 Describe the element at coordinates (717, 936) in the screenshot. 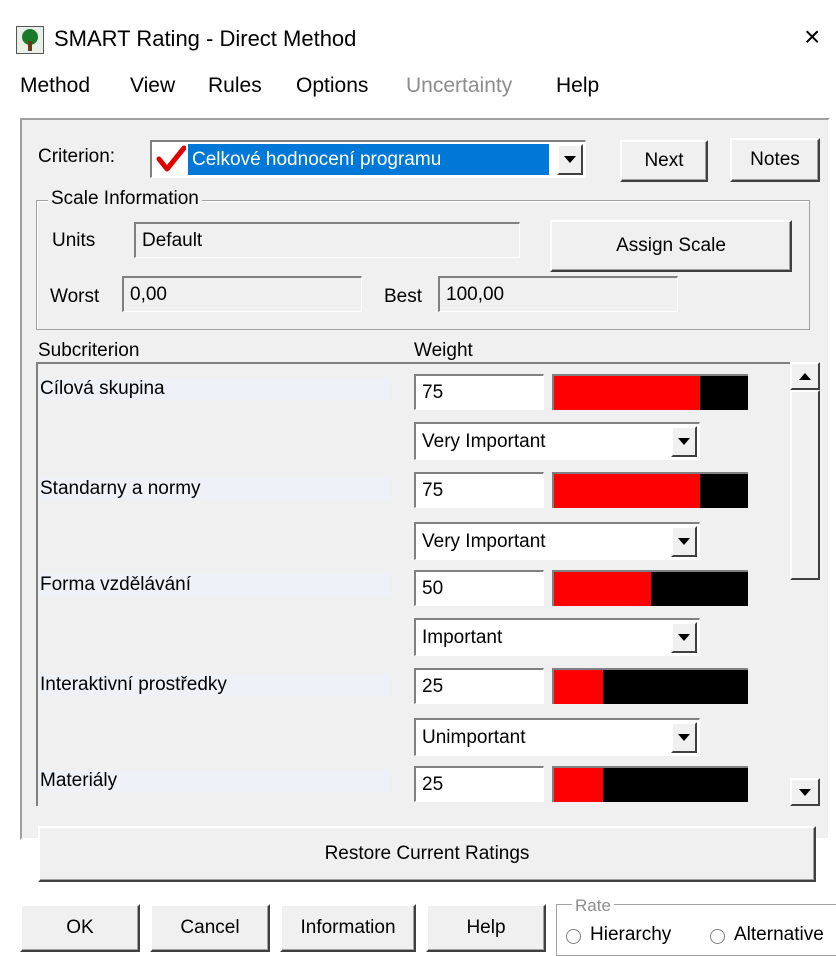

I see `alternative-radio` at that location.